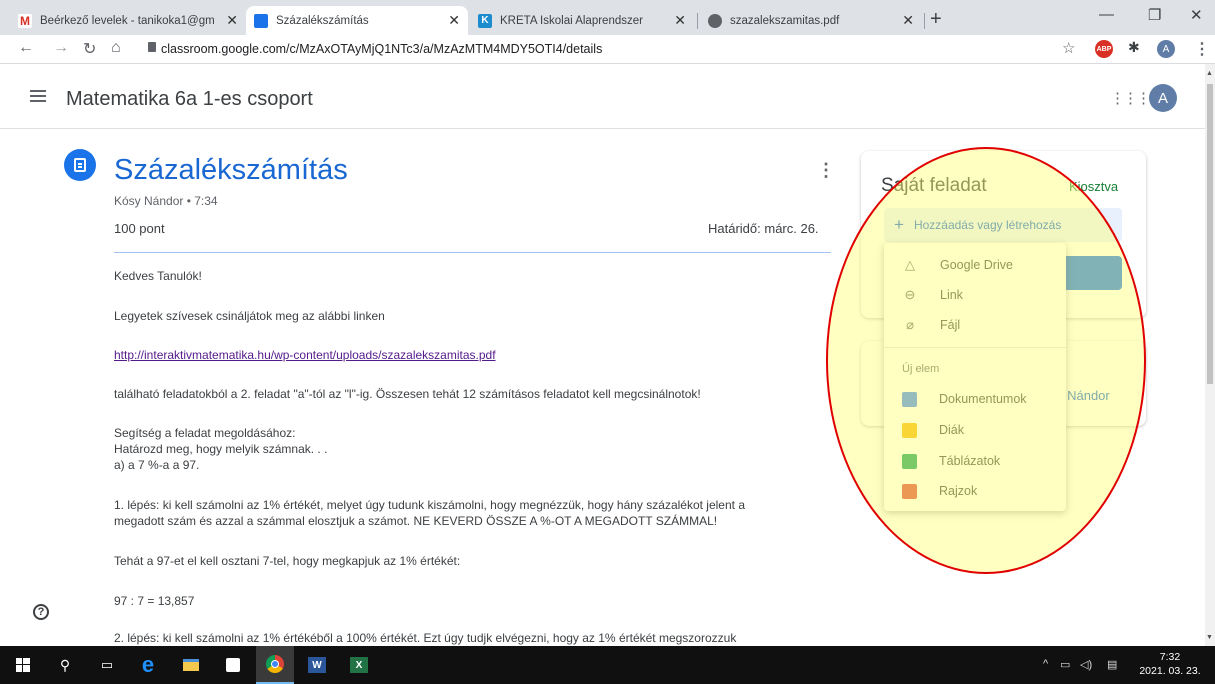 The image size is (1215, 684). I want to click on link-icon: ⊖, so click(910, 294).